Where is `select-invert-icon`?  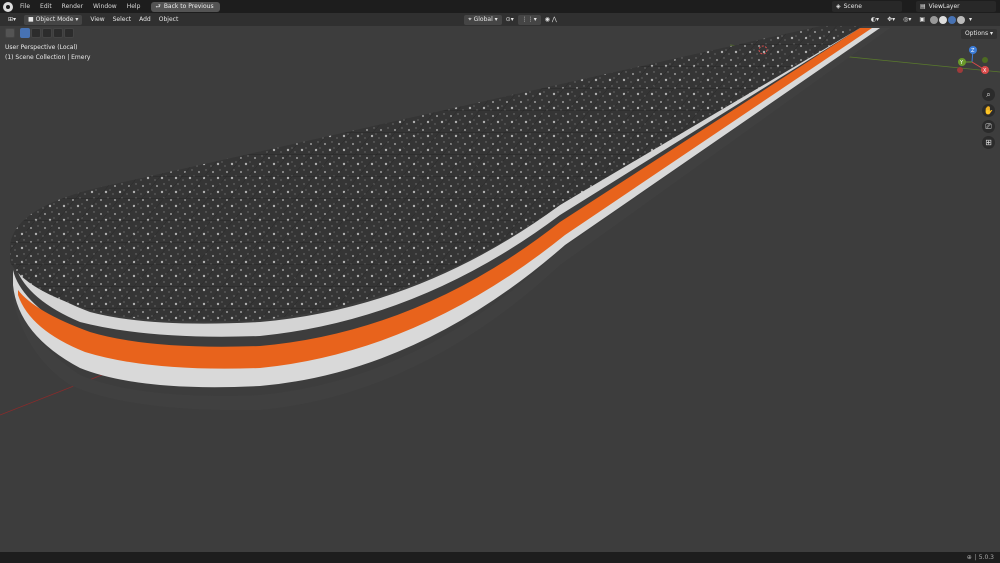
select-invert-icon is located at coordinates (58, 33).